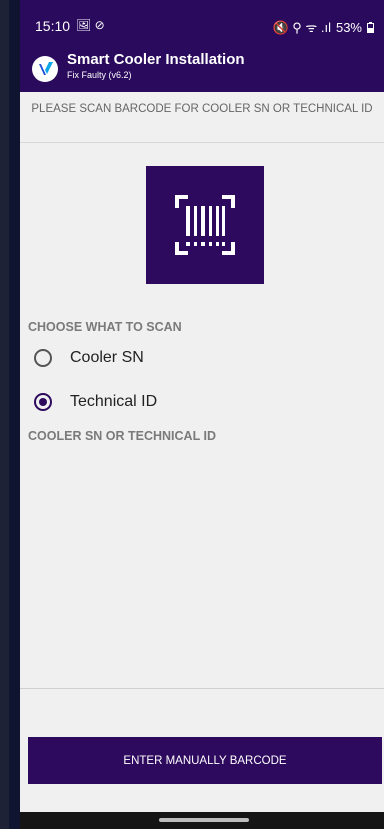 This screenshot has height=829, width=384. Describe the element at coordinates (43, 358) in the screenshot. I see `radio-cooler-sn-indicator` at that location.